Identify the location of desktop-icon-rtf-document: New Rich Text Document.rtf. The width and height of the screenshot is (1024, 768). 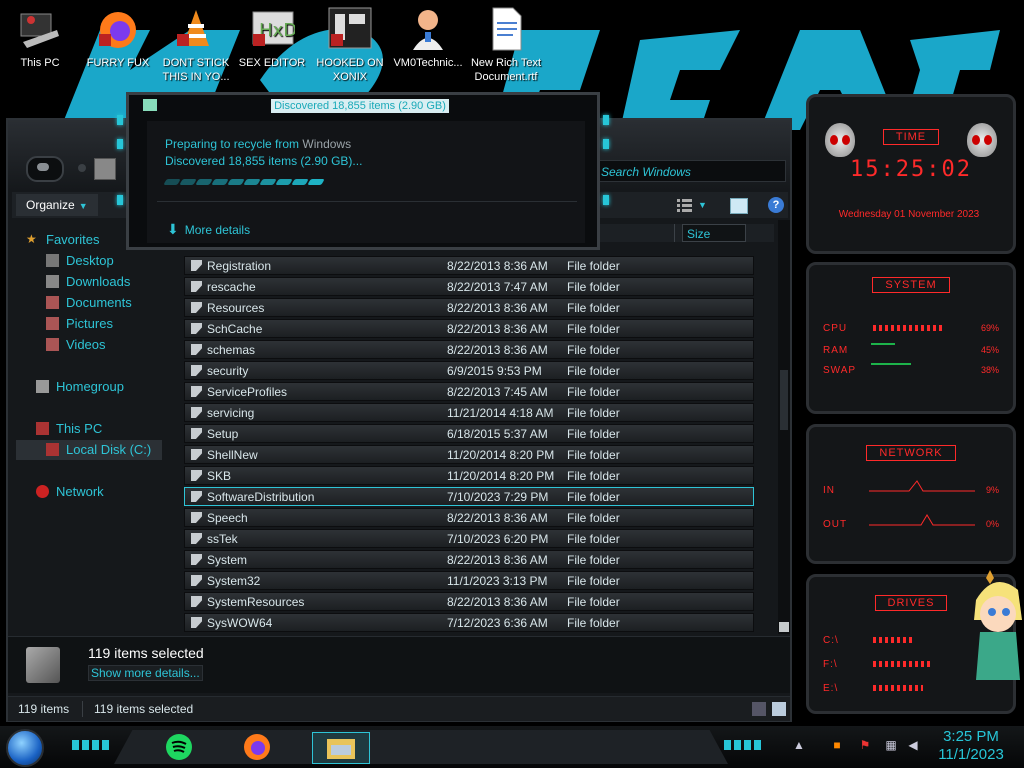
(506, 45).